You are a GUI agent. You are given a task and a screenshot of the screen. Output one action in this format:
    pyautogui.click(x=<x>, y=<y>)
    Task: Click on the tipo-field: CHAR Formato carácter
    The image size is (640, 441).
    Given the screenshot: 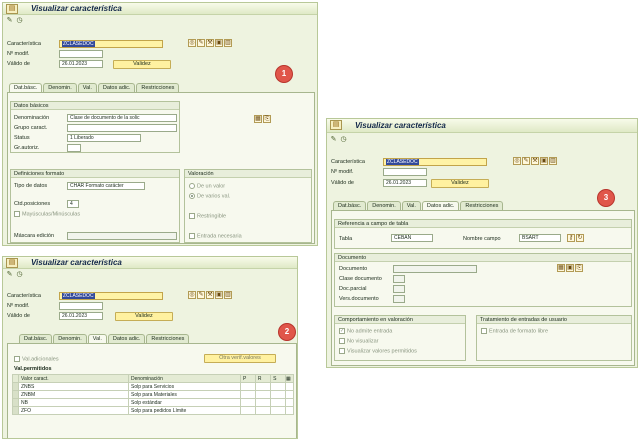 What is the action you would take?
    pyautogui.click(x=106, y=186)
    